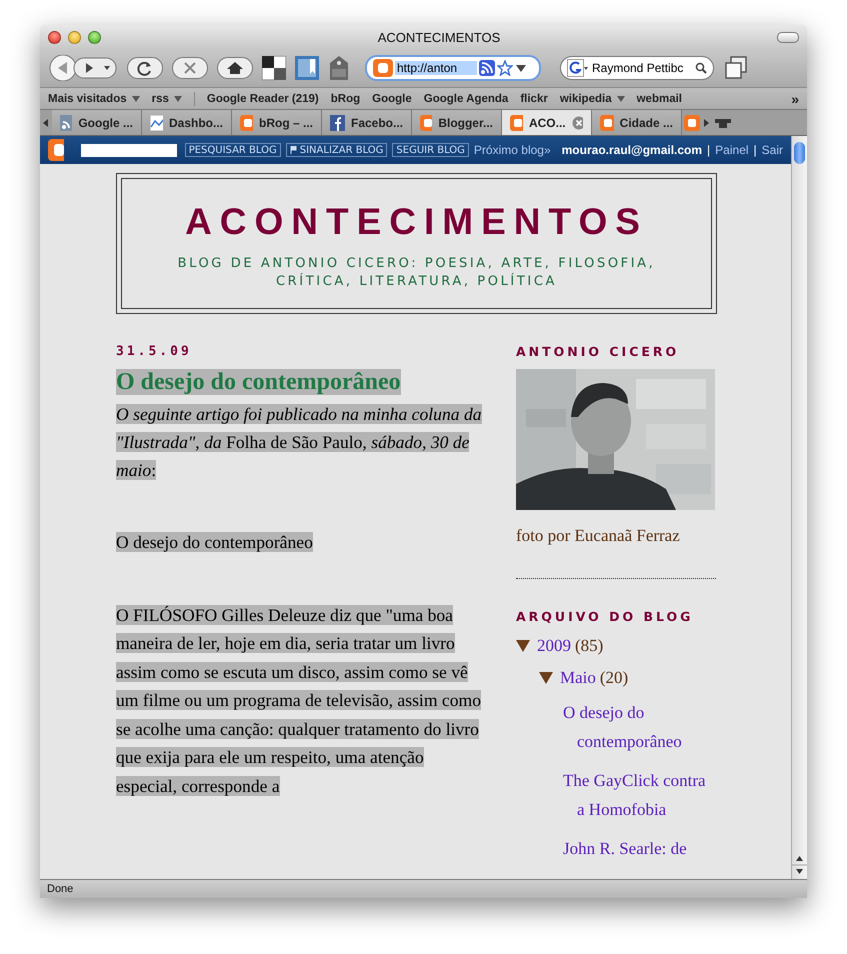 The height and width of the screenshot is (954, 847). I want to click on sidebar-heading: ANTONIO CICERO, so click(598, 351).